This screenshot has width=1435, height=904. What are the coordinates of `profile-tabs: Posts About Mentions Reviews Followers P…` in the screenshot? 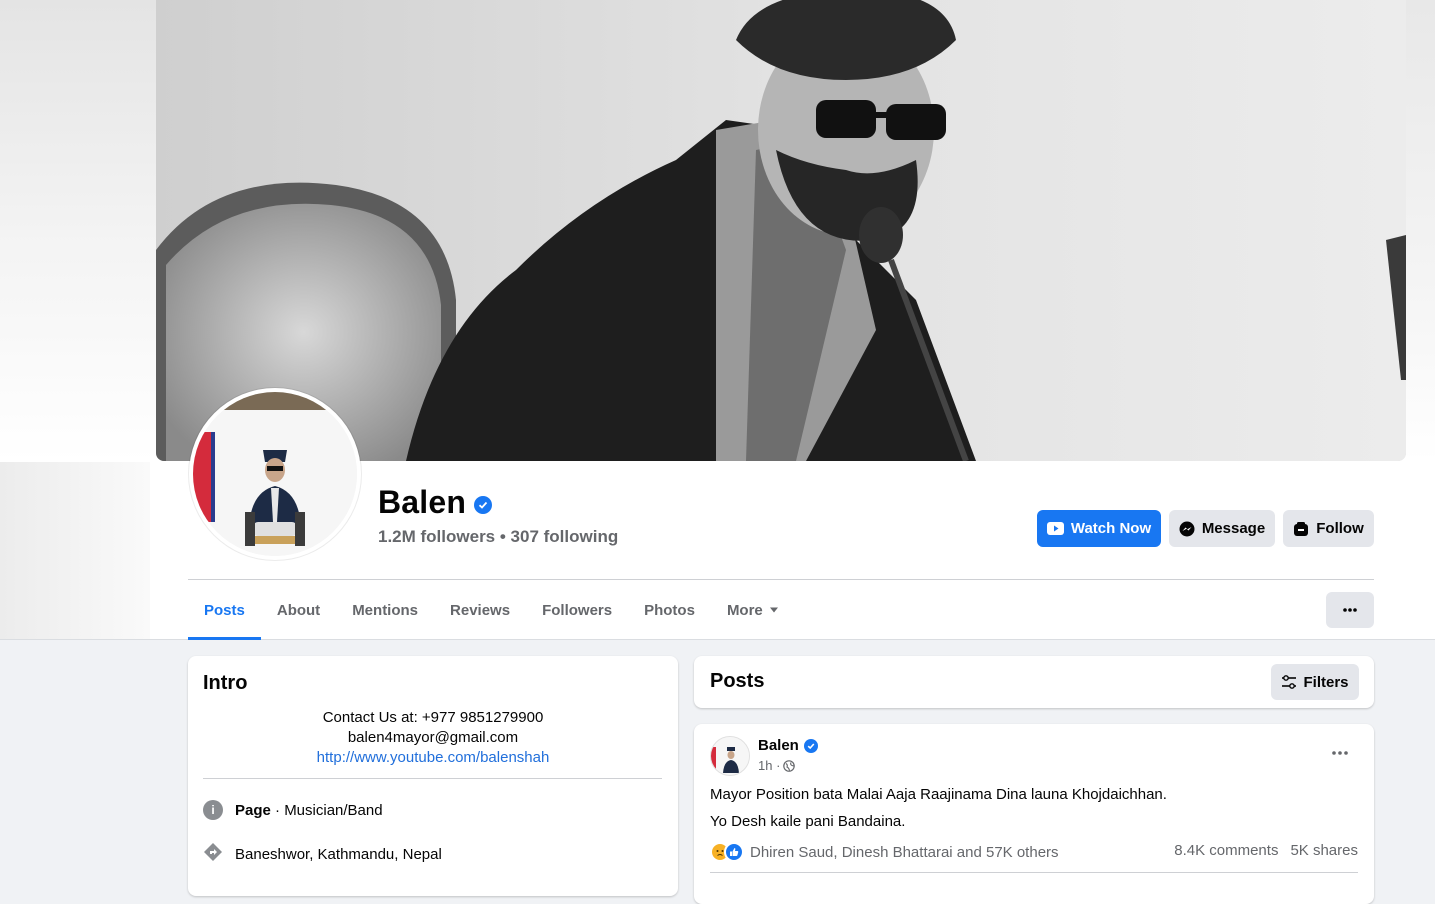 It's located at (491, 610).